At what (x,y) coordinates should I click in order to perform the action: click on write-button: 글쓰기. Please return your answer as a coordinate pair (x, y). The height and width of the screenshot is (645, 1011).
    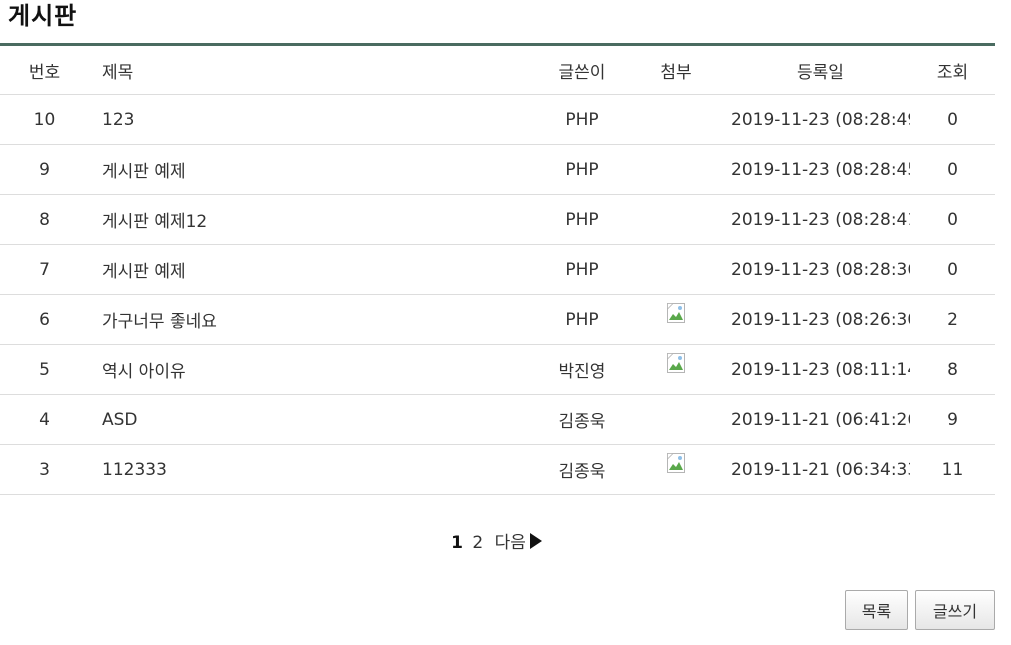
    Looking at the image, I should click on (955, 610).